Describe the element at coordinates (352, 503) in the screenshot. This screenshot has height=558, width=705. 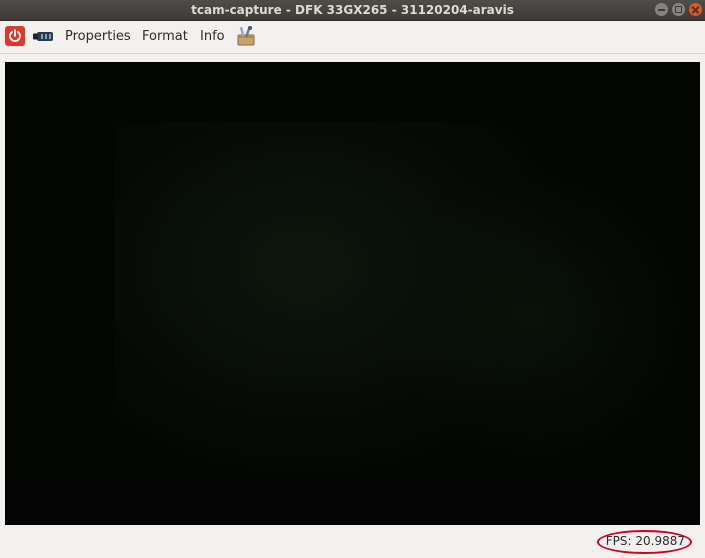
I see `video-content-bottom` at that location.